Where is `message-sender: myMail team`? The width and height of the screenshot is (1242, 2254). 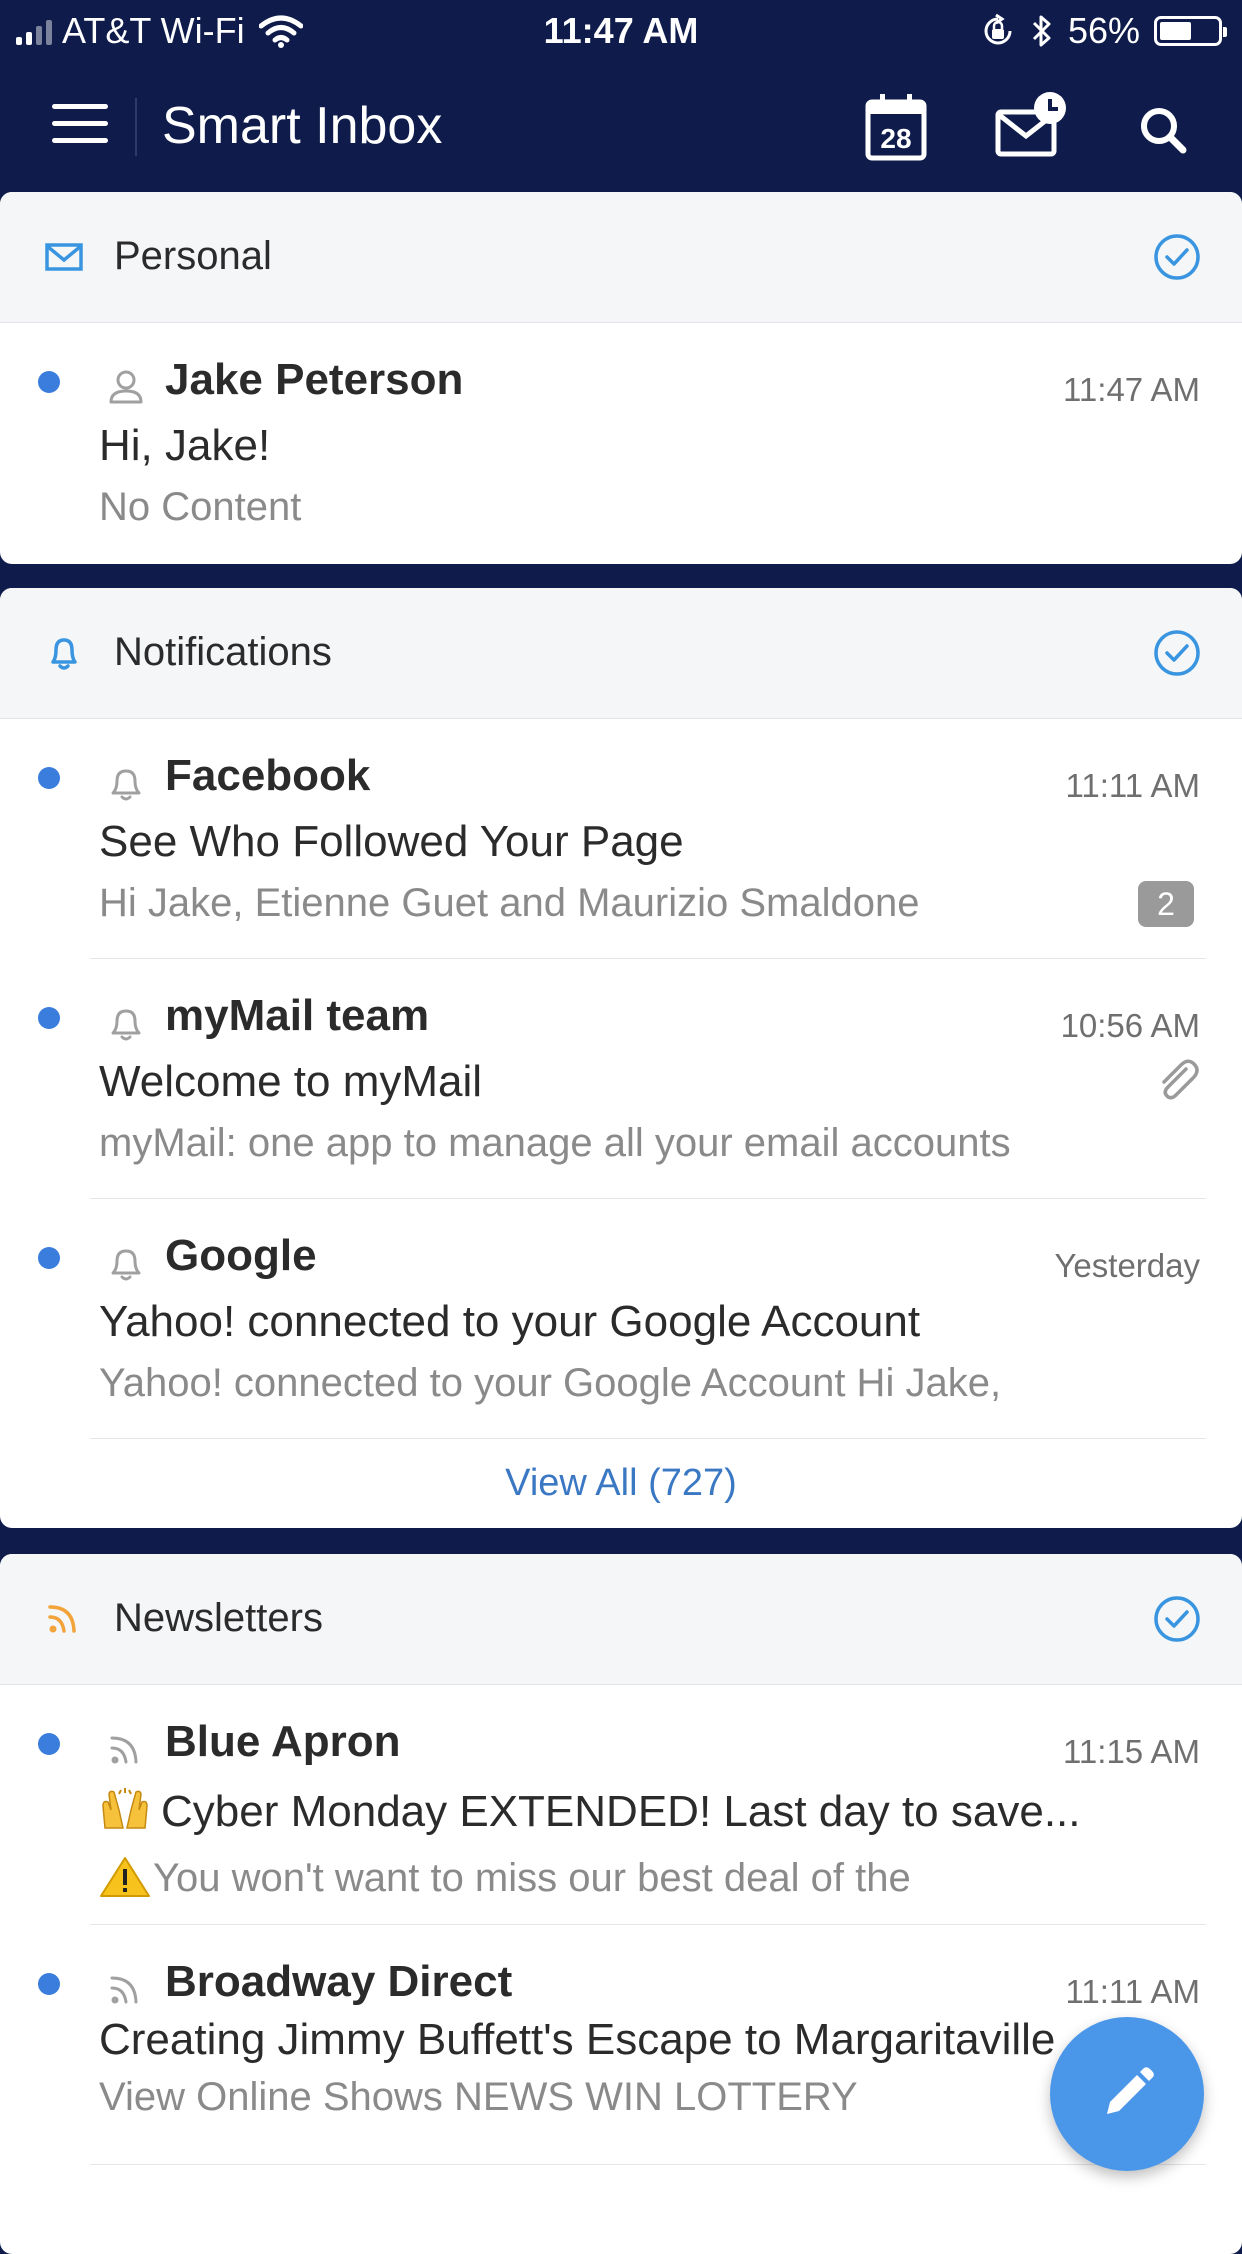 message-sender: myMail team is located at coordinates (297, 1015).